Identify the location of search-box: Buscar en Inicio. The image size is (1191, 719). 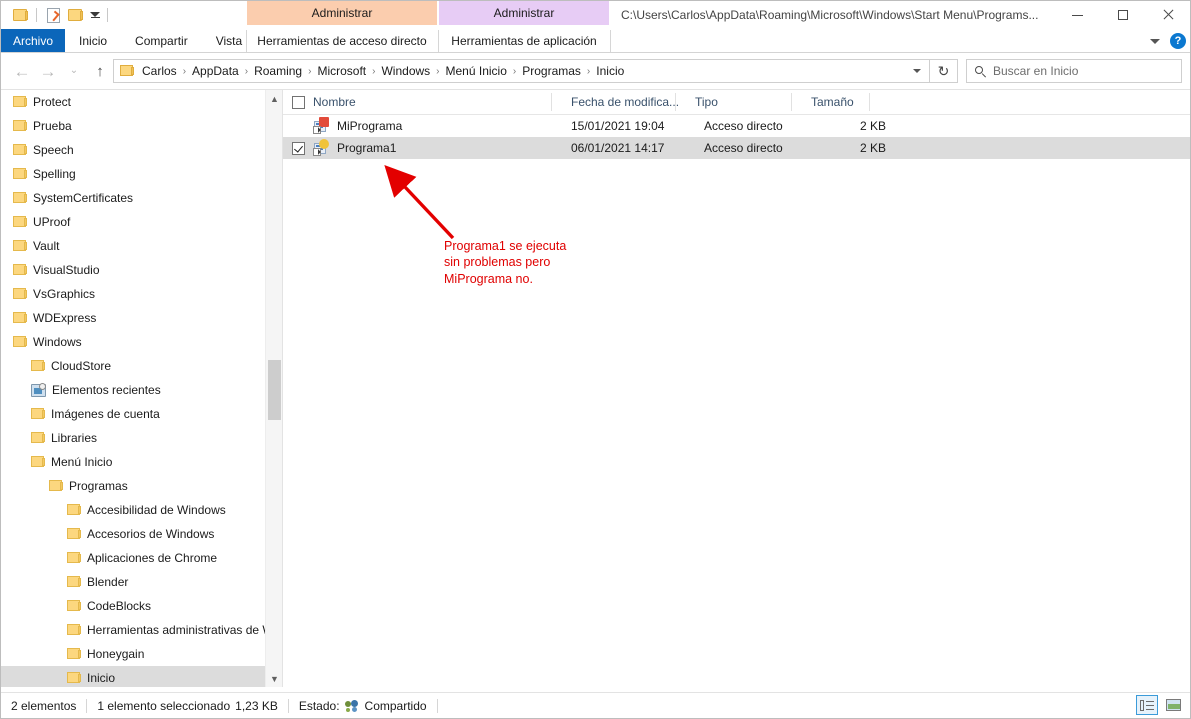
(1074, 71).